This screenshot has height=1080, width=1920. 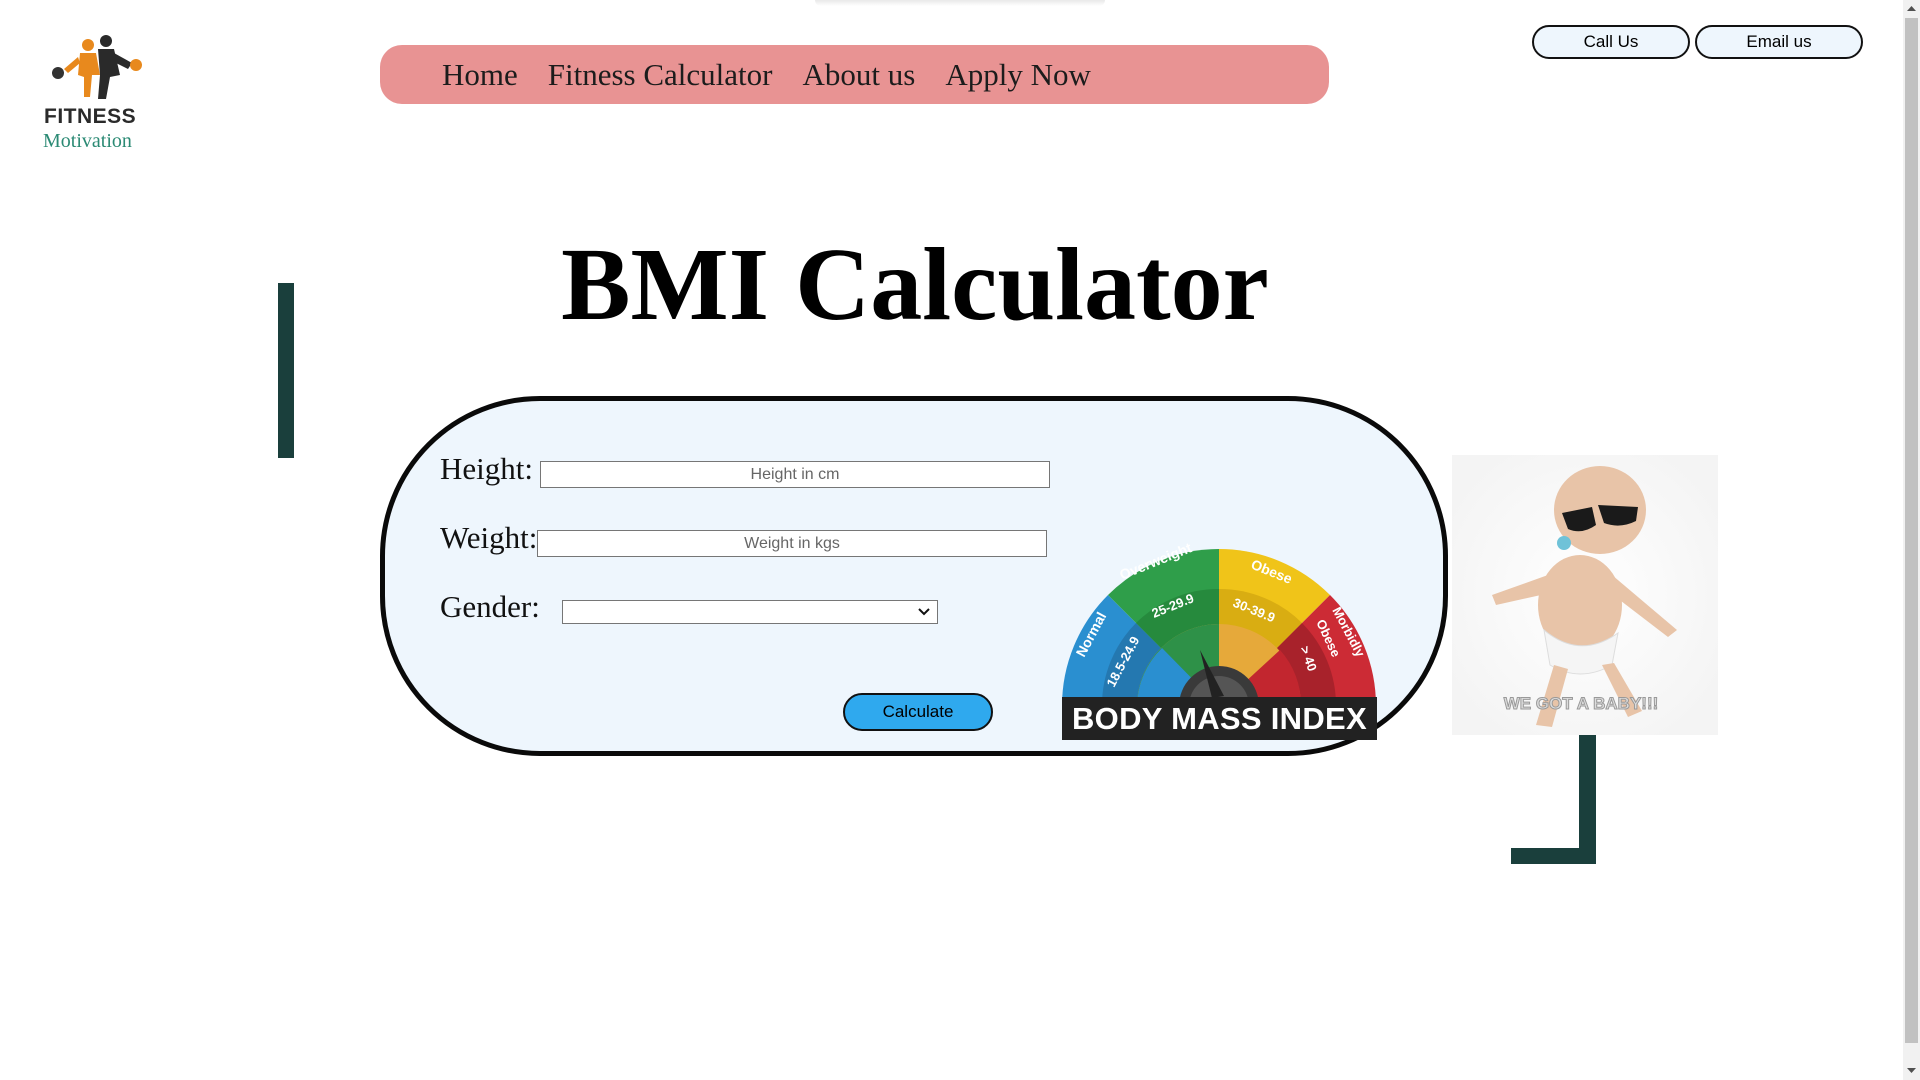 What do you see at coordinates (792, 543) in the screenshot?
I see `weight-input` at bounding box center [792, 543].